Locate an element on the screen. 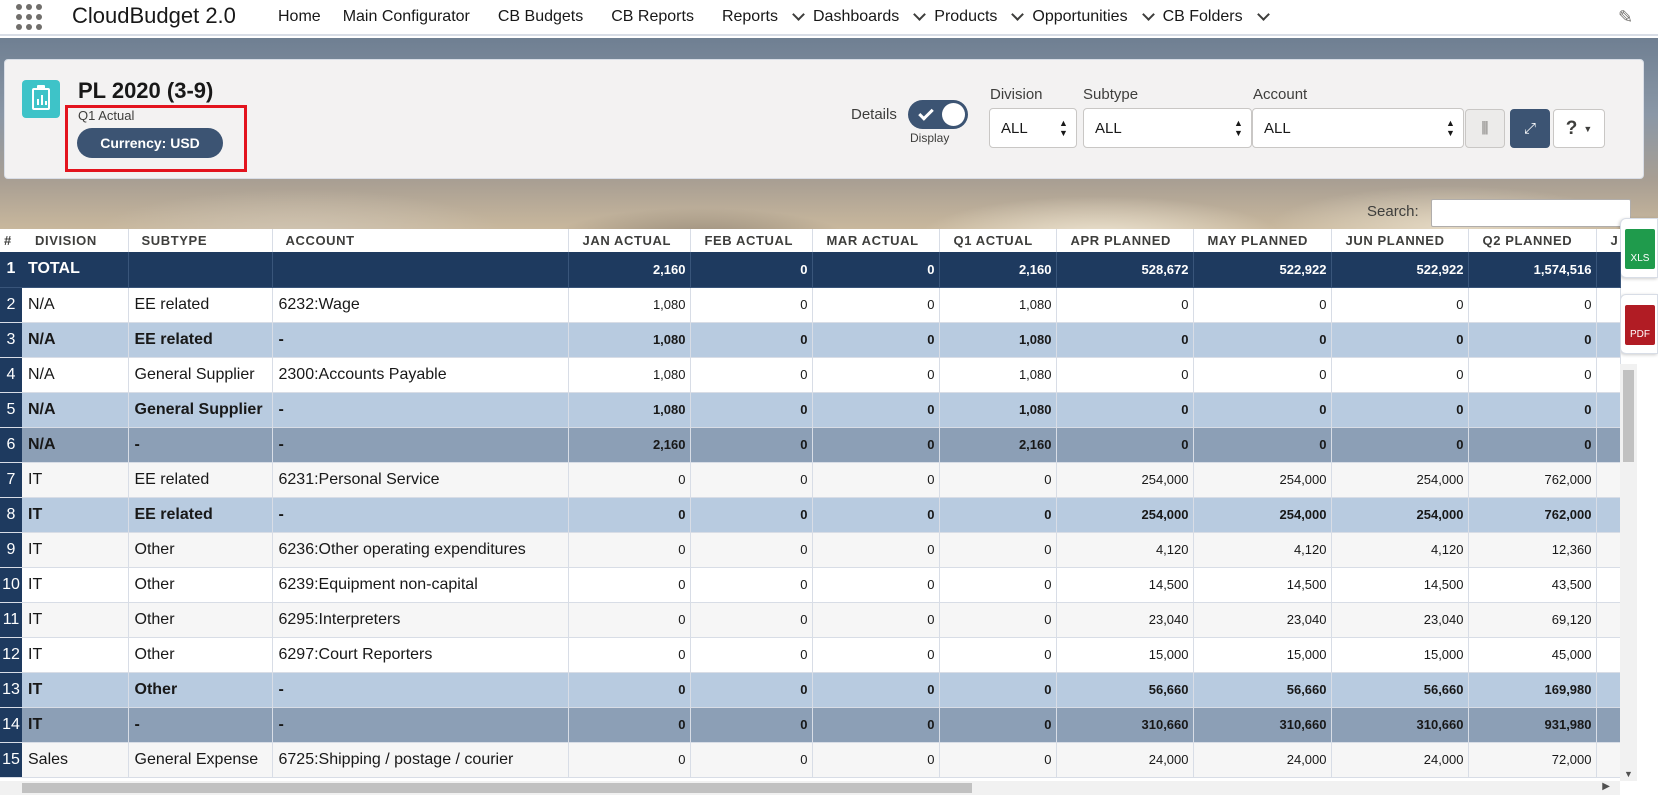 This screenshot has width=1658, height=795. column-header: J is located at coordinates (1608, 240).